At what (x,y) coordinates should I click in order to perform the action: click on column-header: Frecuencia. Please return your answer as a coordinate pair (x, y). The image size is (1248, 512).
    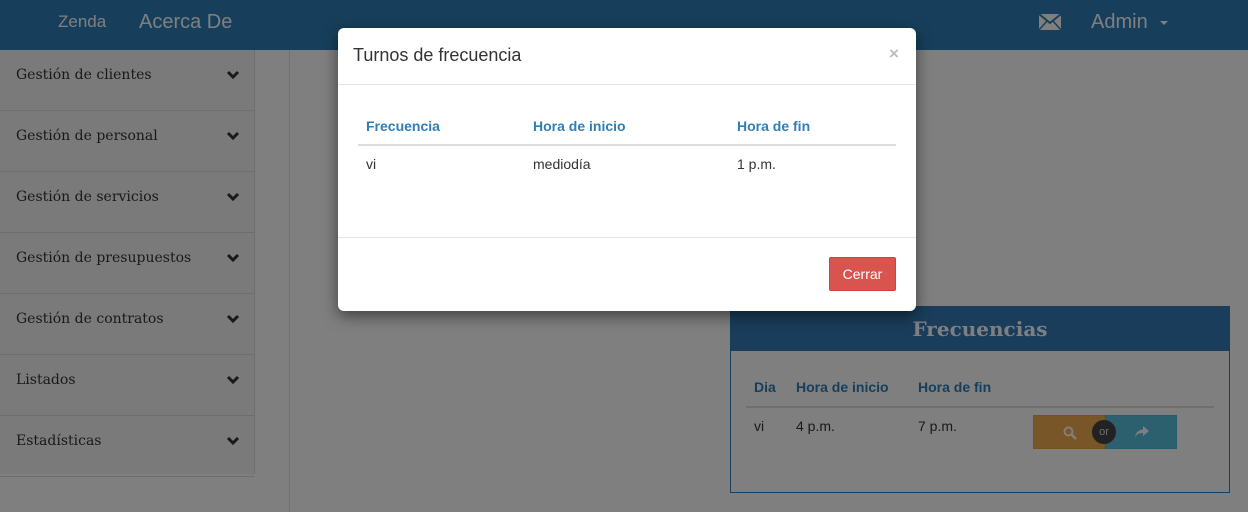
    Looking at the image, I should click on (441, 127).